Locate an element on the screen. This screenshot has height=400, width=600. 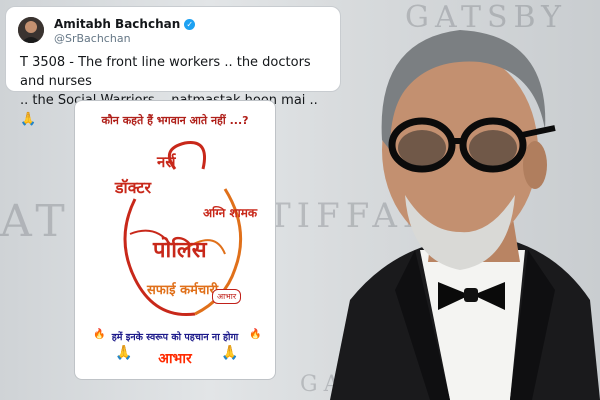
avatar-icon is located at coordinates (31, 30).